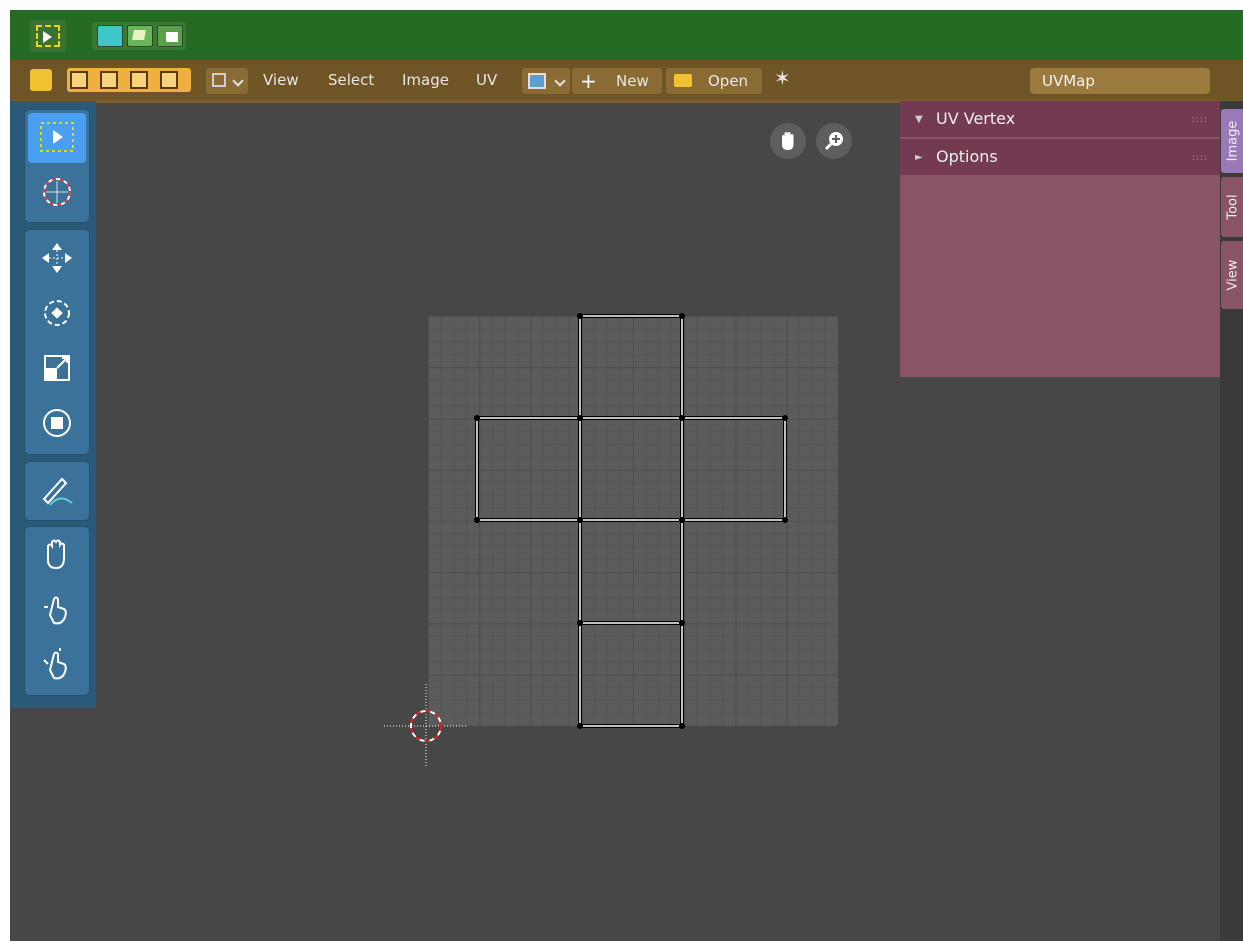  Describe the element at coordinates (1060, 119) in the screenshot. I see `panel-uv-vertex: ▼ UV Vertex ::::` at that location.